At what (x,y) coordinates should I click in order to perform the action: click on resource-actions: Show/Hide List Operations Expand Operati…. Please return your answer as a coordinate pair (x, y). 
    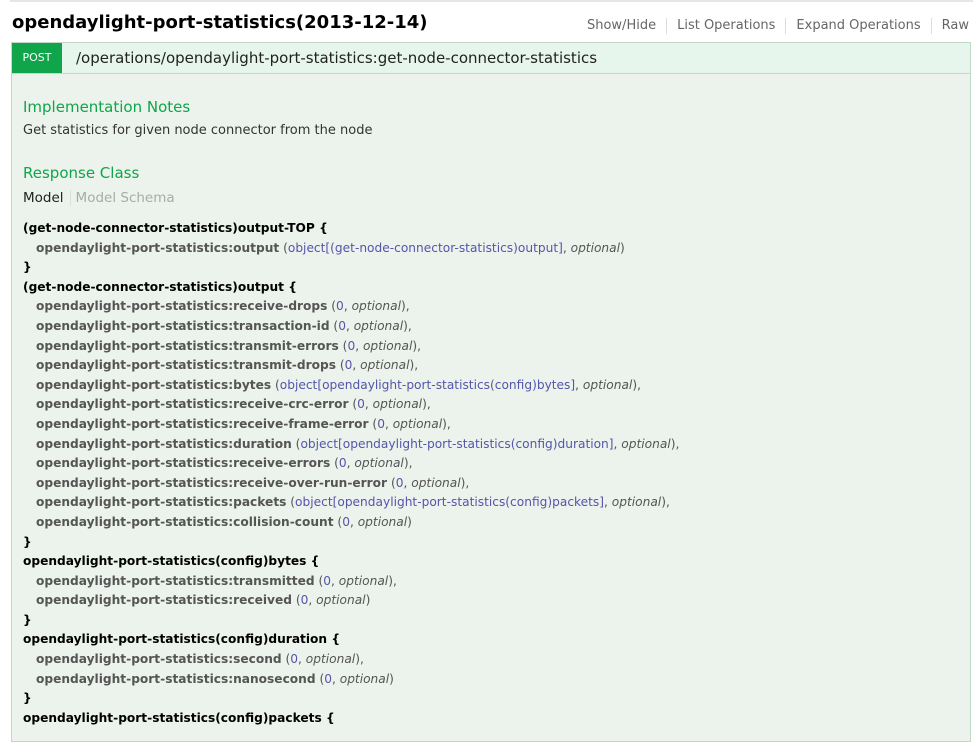
    Looking at the image, I should click on (773, 26).